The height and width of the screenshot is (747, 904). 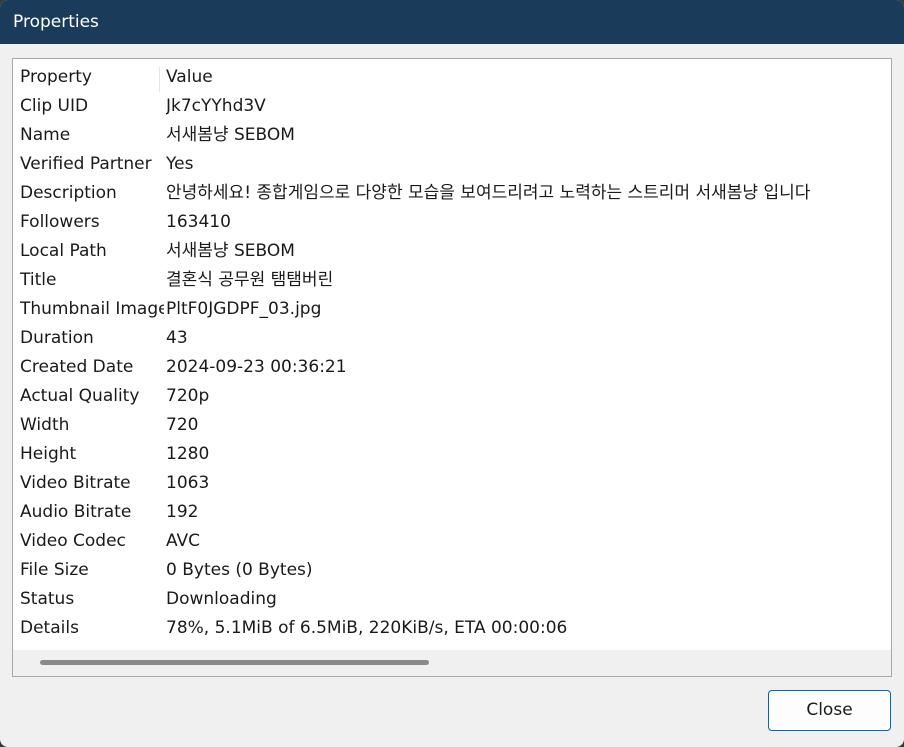 I want to click on property-name: Description, so click(x=68, y=193).